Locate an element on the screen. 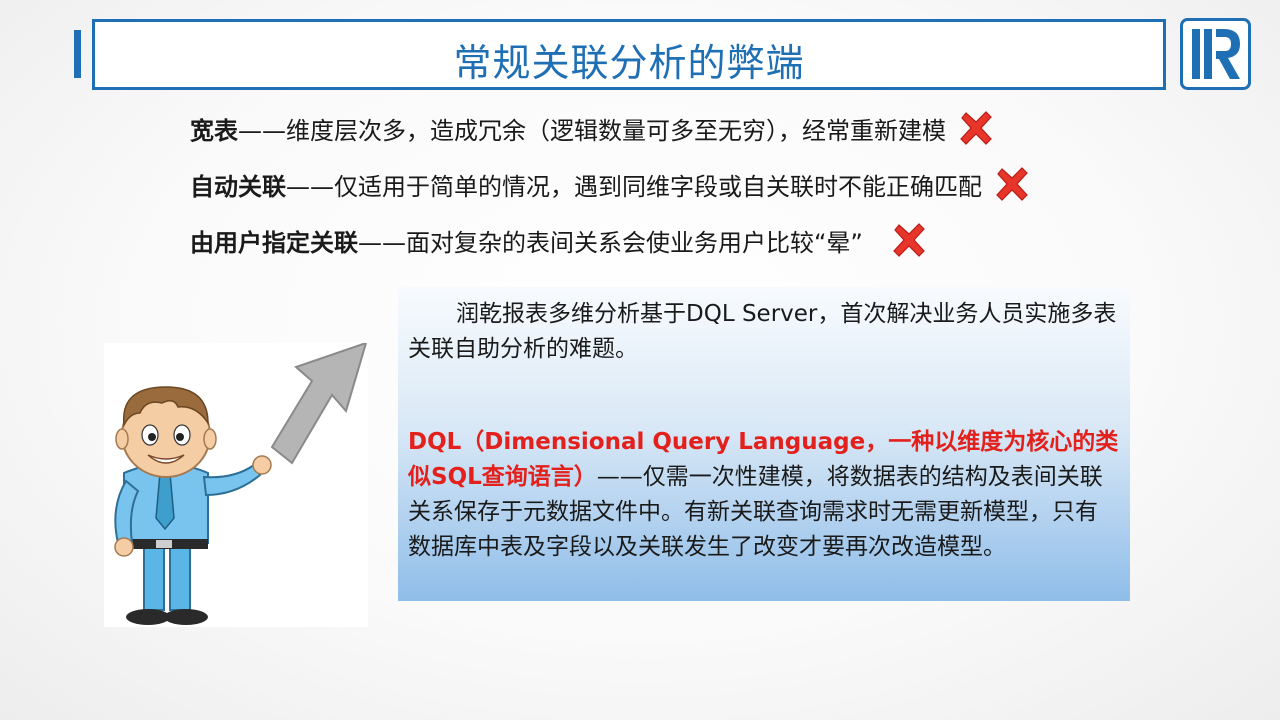 The image size is (1280, 720). drawback-desc: ——维度层次多，造成冗余（逻辑数量可多至无穷），经常重新建模 is located at coordinates (592, 130).